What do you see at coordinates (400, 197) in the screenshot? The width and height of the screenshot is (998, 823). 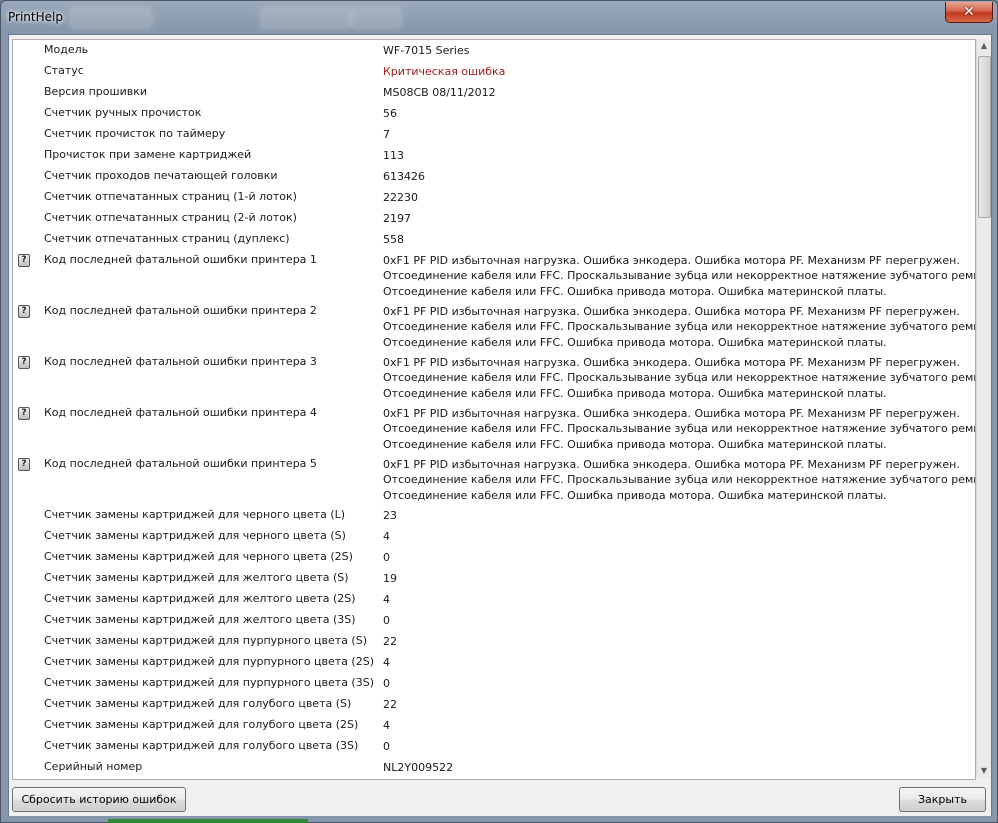 I see `info-value: 22230` at bounding box center [400, 197].